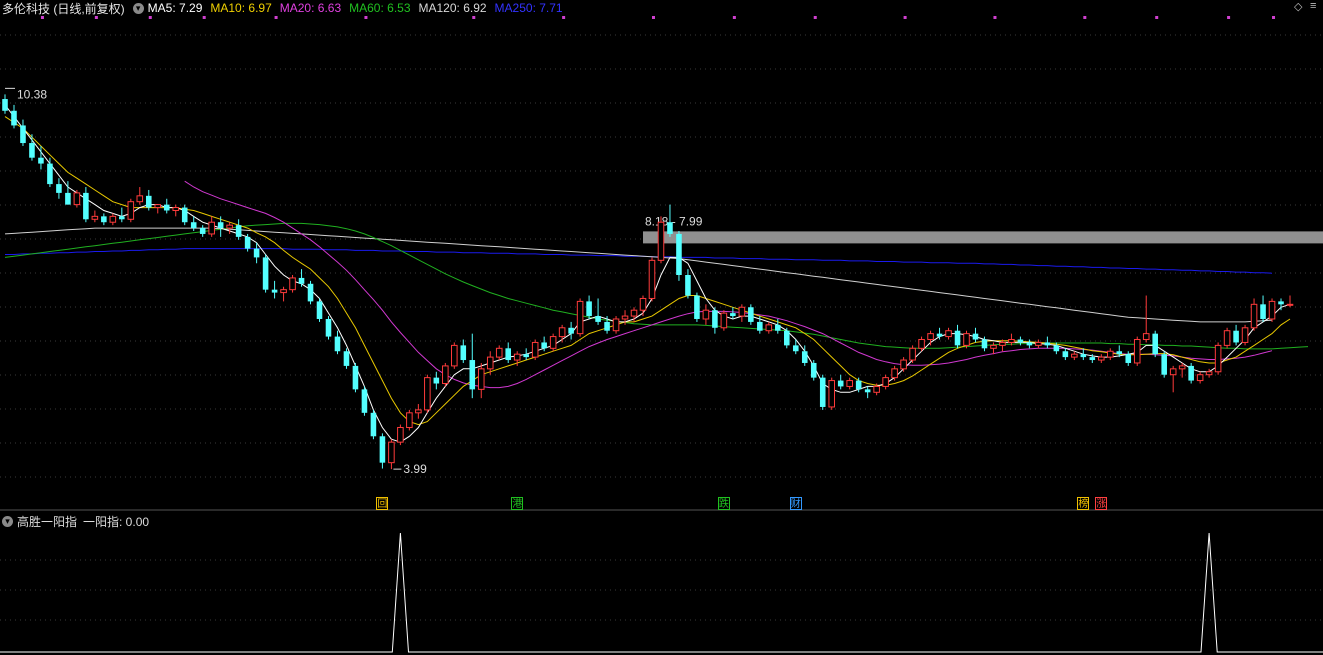 This screenshot has width=1323, height=655. I want to click on event-marker: 涨, so click(1101, 503).